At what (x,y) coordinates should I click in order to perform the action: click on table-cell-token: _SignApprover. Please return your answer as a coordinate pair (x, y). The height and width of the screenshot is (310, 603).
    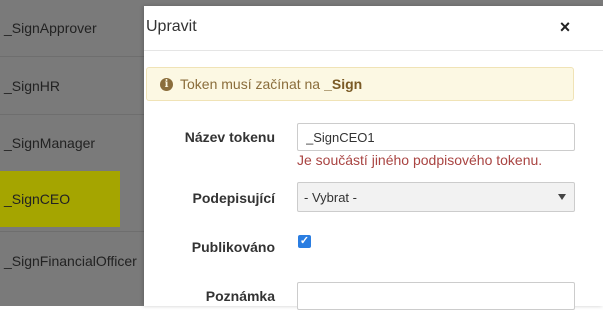
    Looking at the image, I should click on (50, 28).